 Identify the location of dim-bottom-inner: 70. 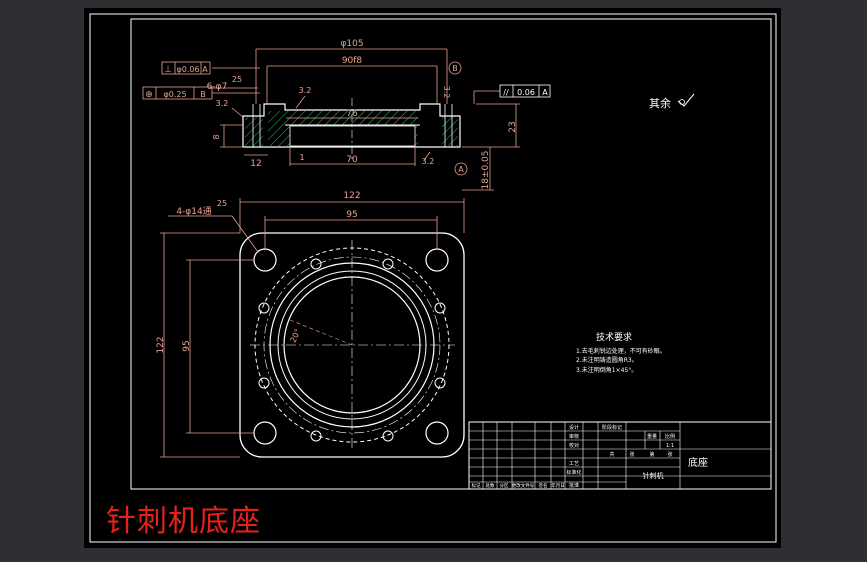
(352, 160).